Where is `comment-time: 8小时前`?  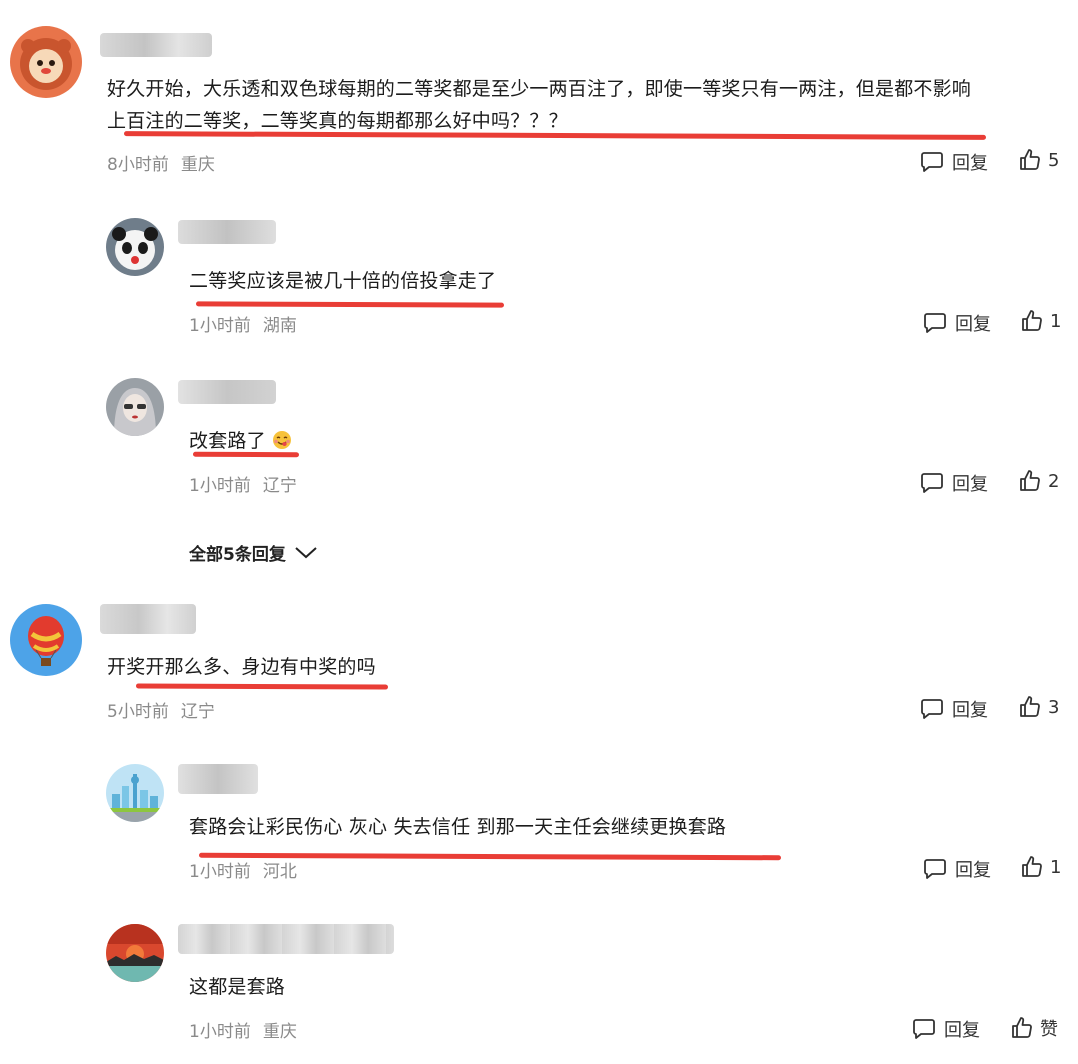 comment-time: 8小时前 is located at coordinates (138, 165).